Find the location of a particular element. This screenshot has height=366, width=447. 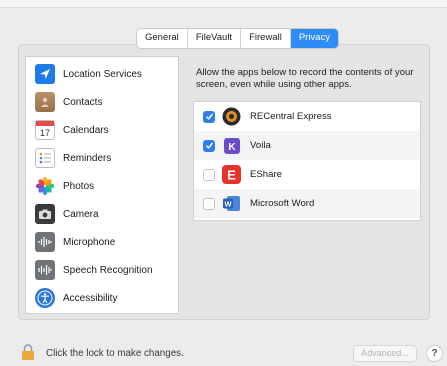

help-button: ? is located at coordinates (434, 353).